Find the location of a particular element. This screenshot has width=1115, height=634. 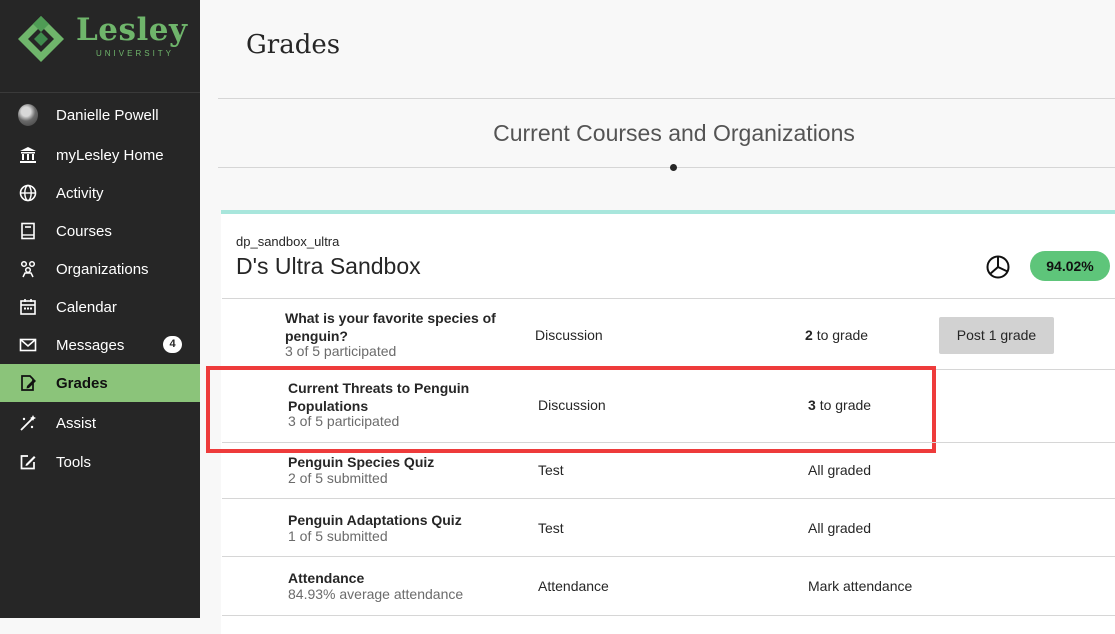

avatar is located at coordinates (28, 115).